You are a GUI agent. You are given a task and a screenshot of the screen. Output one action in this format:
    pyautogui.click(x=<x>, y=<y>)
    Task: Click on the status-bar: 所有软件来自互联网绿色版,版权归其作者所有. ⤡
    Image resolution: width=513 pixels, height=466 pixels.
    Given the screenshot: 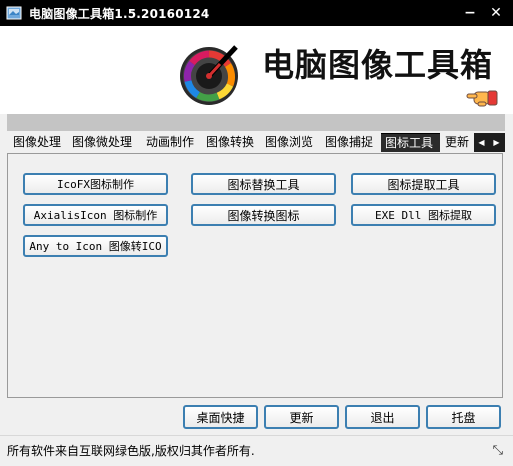 What is the action you would take?
    pyautogui.click(x=256, y=450)
    